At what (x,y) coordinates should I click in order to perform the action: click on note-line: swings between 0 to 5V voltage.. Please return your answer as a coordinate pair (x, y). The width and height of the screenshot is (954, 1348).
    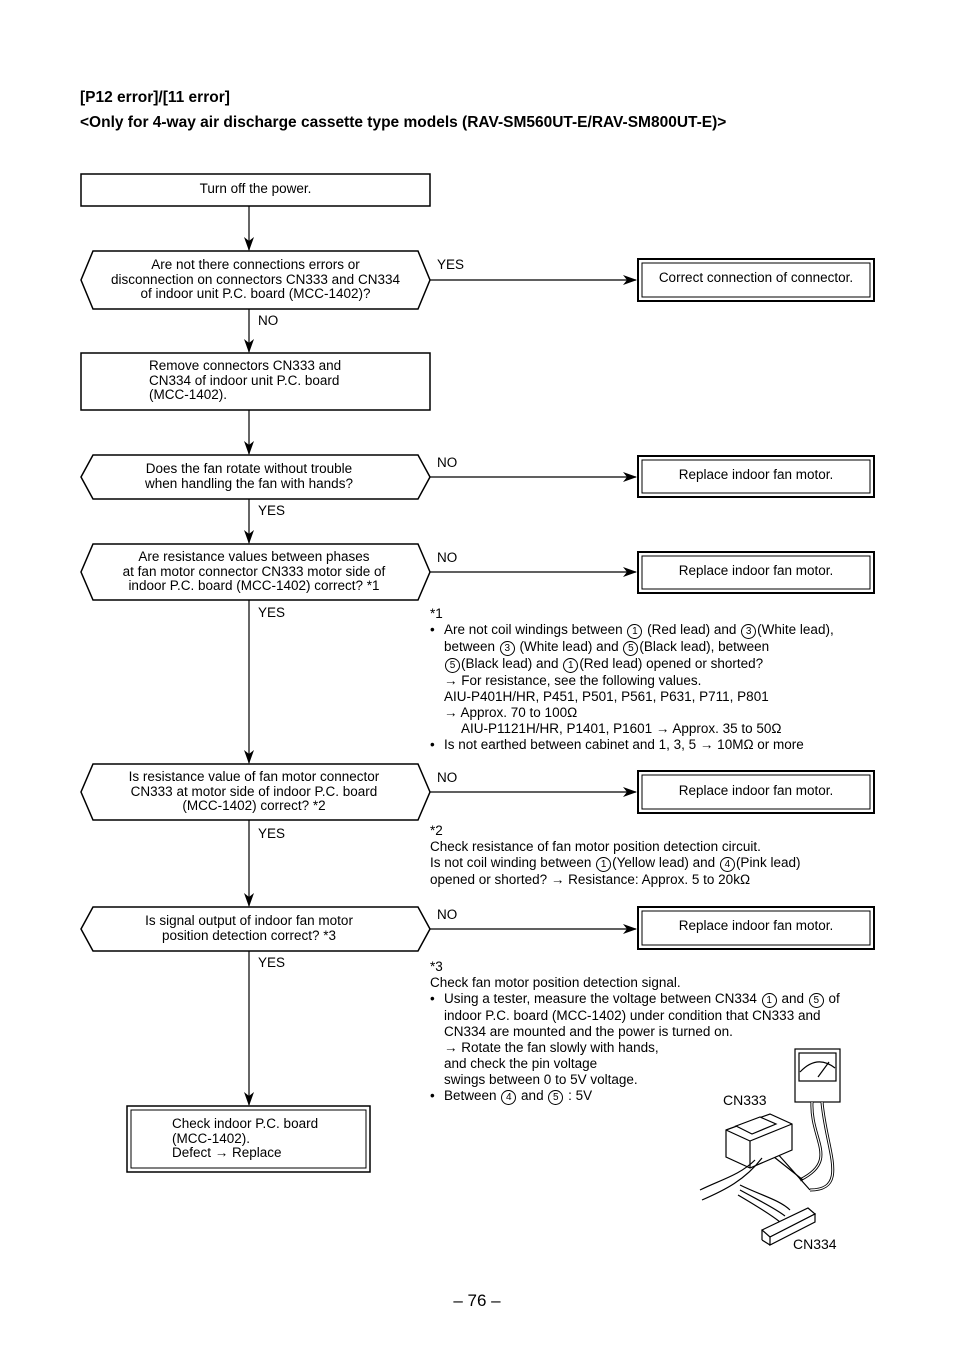
    Looking at the image, I should click on (541, 1079).